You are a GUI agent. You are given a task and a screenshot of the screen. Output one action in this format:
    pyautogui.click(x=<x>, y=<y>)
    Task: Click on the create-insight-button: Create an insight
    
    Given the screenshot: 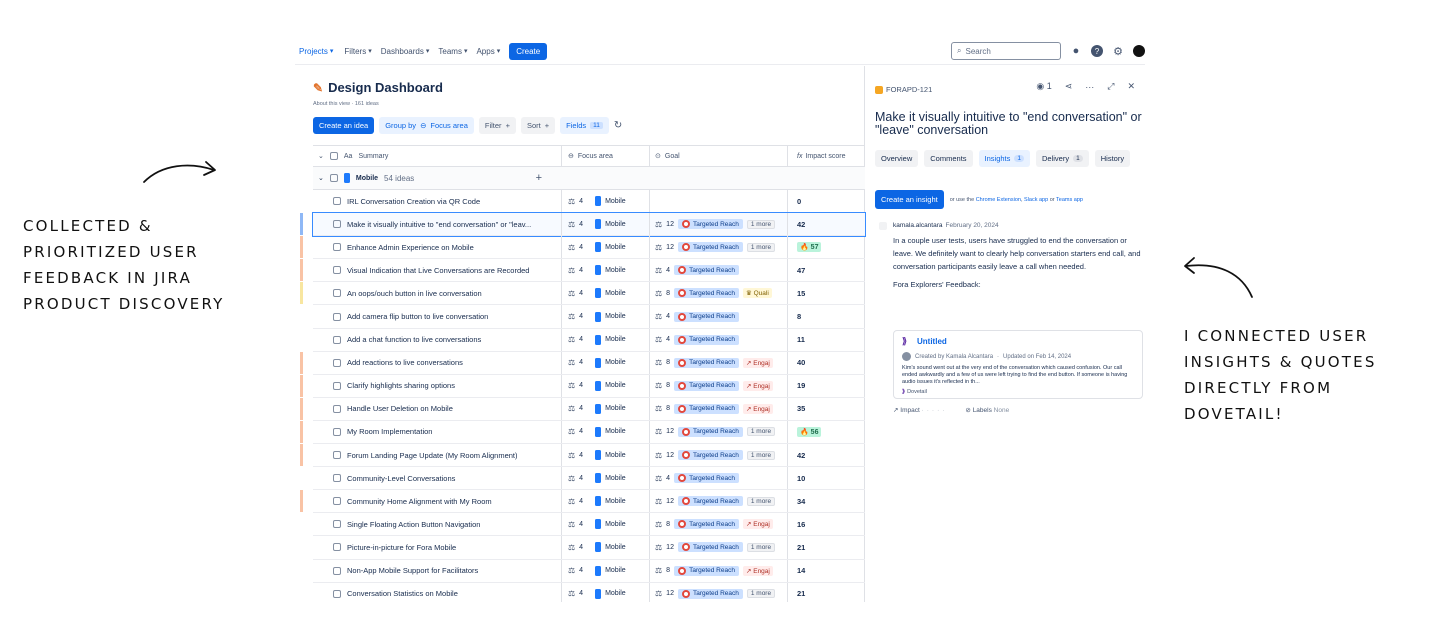 What is the action you would take?
    pyautogui.click(x=909, y=199)
    